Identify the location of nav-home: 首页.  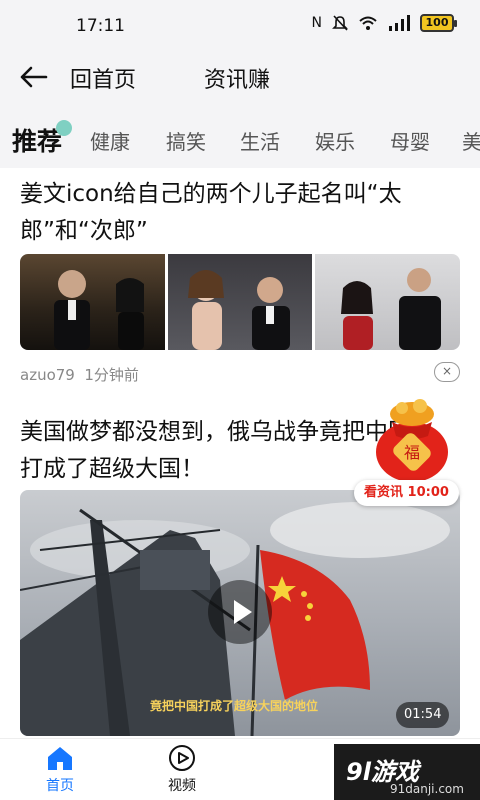
(60, 769).